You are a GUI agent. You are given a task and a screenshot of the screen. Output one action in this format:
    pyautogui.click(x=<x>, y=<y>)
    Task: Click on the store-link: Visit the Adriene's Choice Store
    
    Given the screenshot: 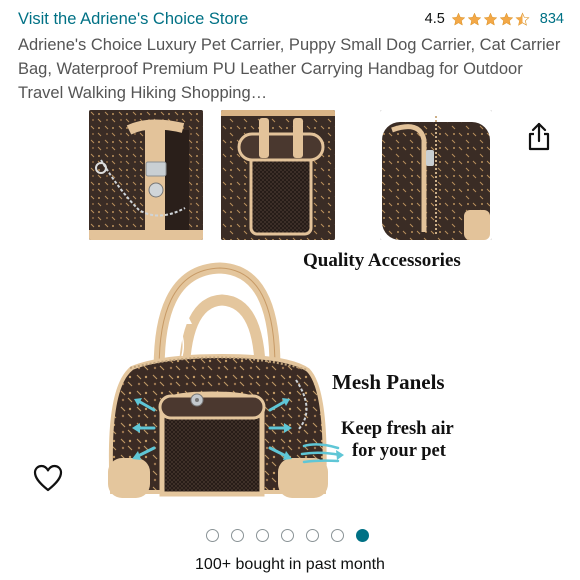 What is the action you would take?
    pyautogui.click(x=133, y=19)
    